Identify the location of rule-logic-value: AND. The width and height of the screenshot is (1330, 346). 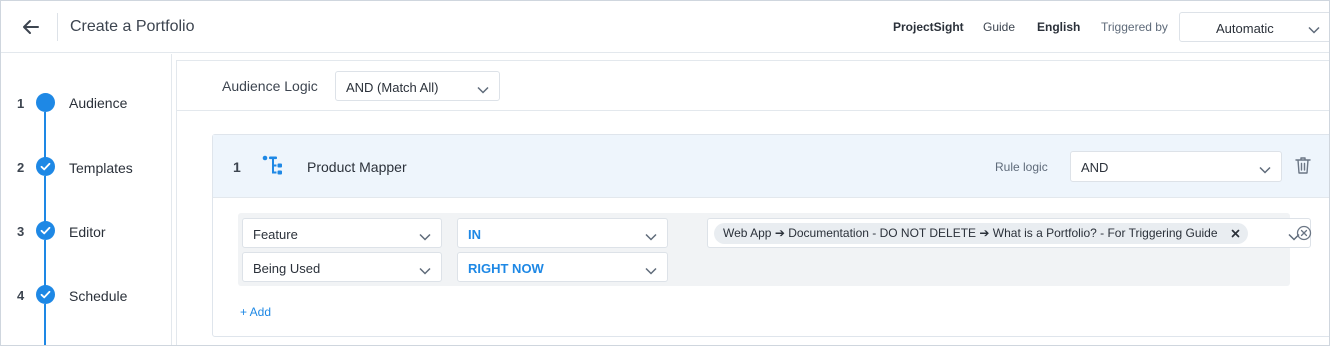
(1095, 167).